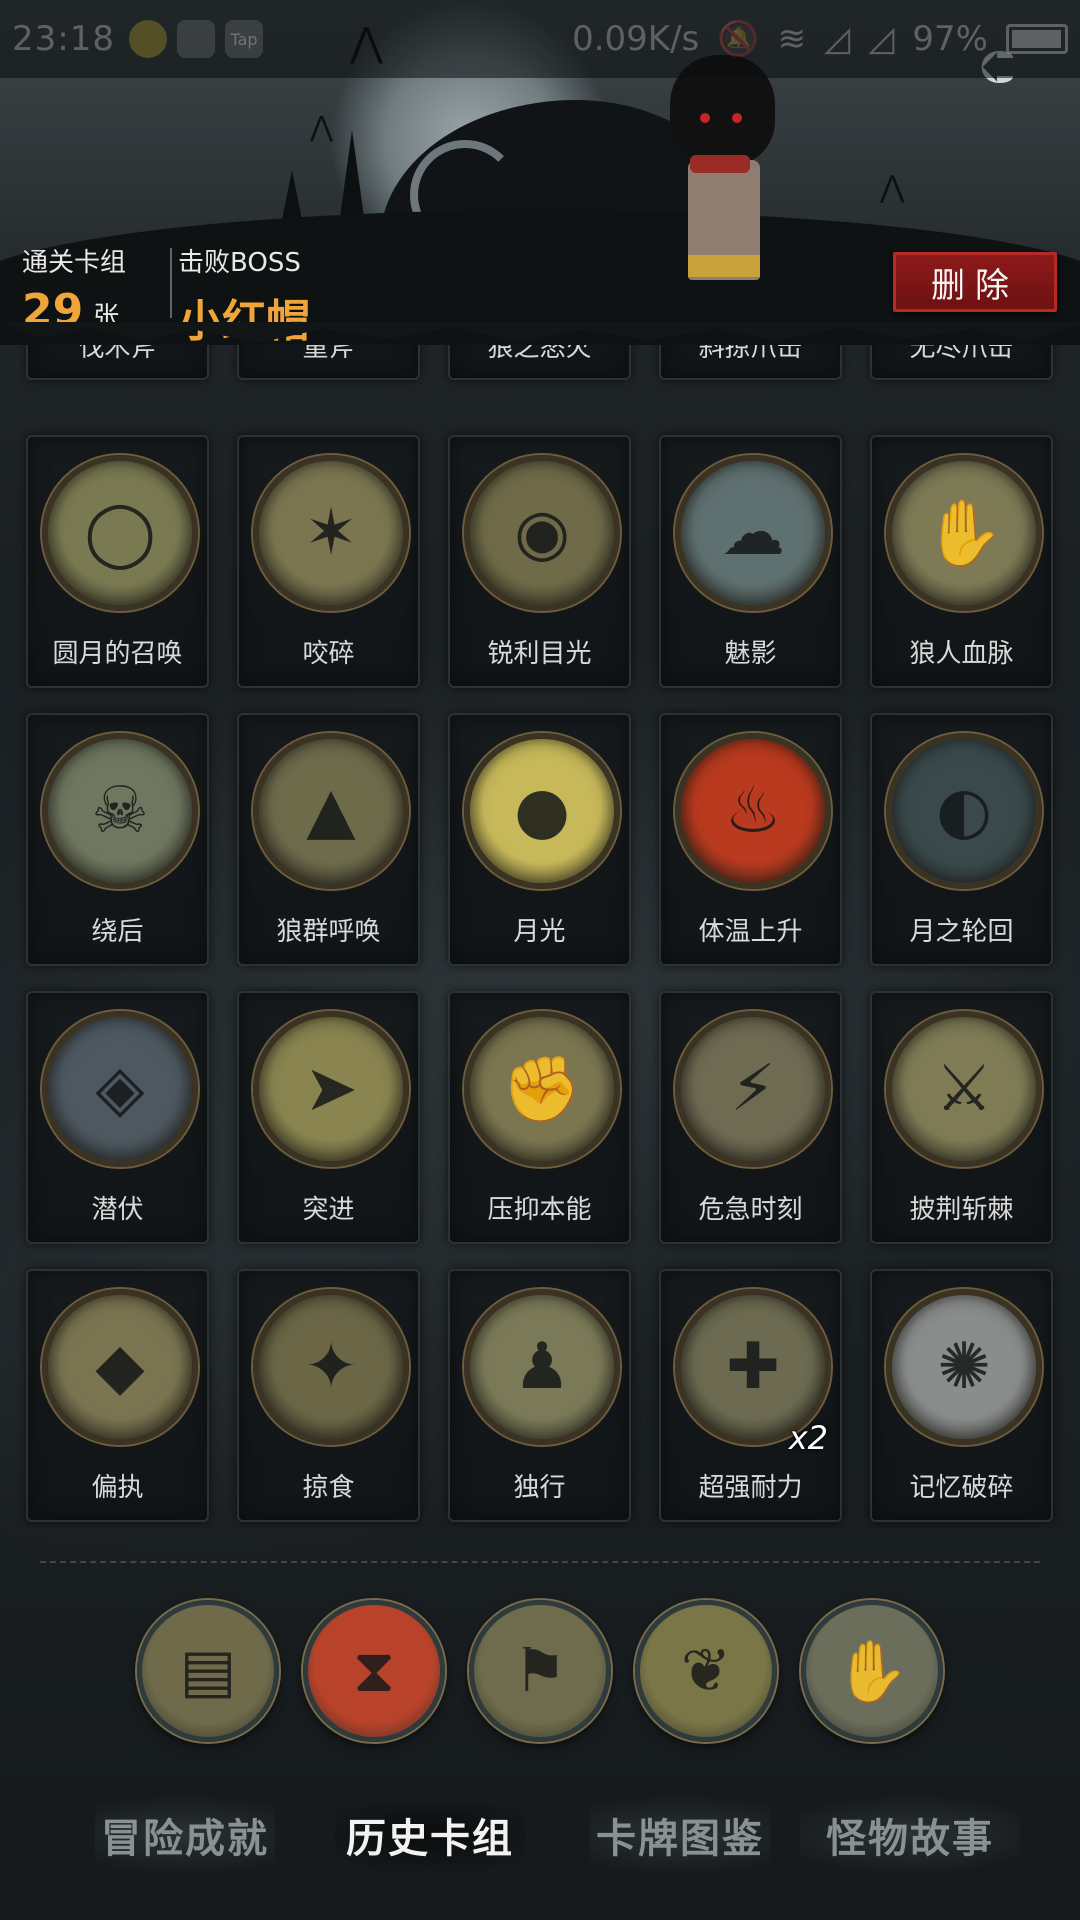 Image resolution: width=1080 pixels, height=1920 pixels. Describe the element at coordinates (539, 1210) in the screenshot. I see `card-name: 压抑本能` at that location.